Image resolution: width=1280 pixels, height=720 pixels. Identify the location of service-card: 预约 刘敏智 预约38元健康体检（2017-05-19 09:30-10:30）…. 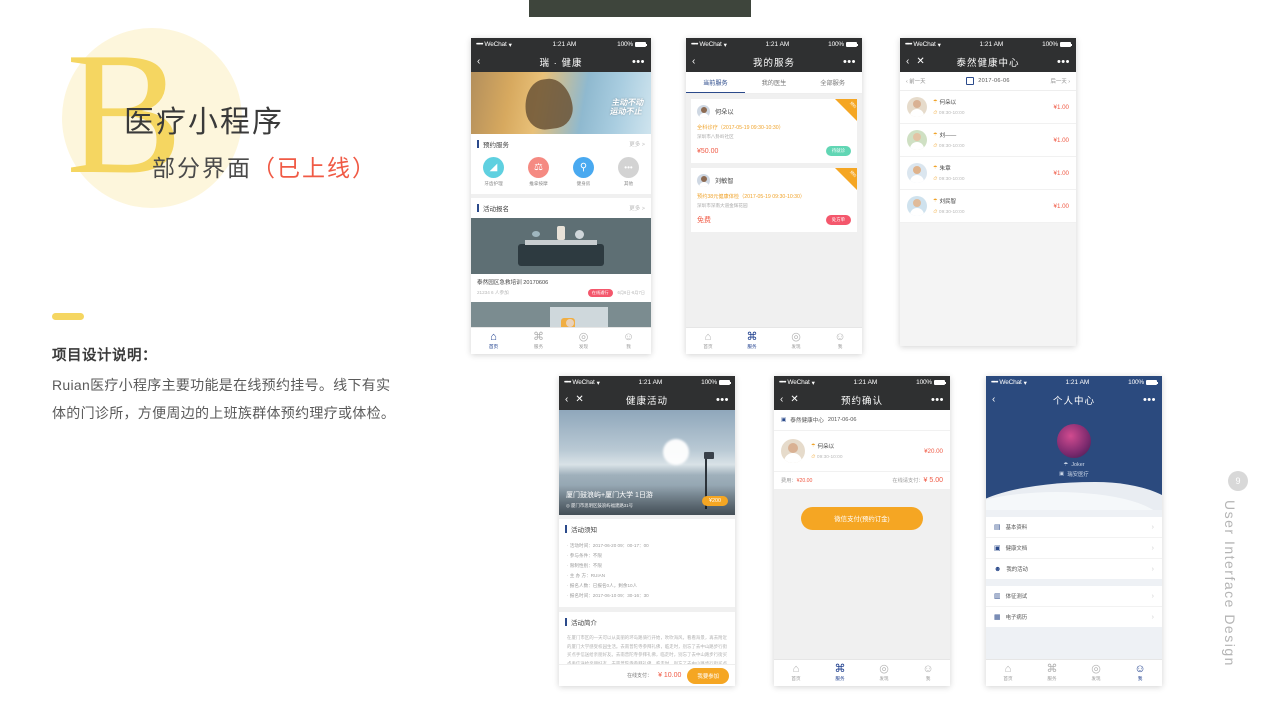
(774, 200).